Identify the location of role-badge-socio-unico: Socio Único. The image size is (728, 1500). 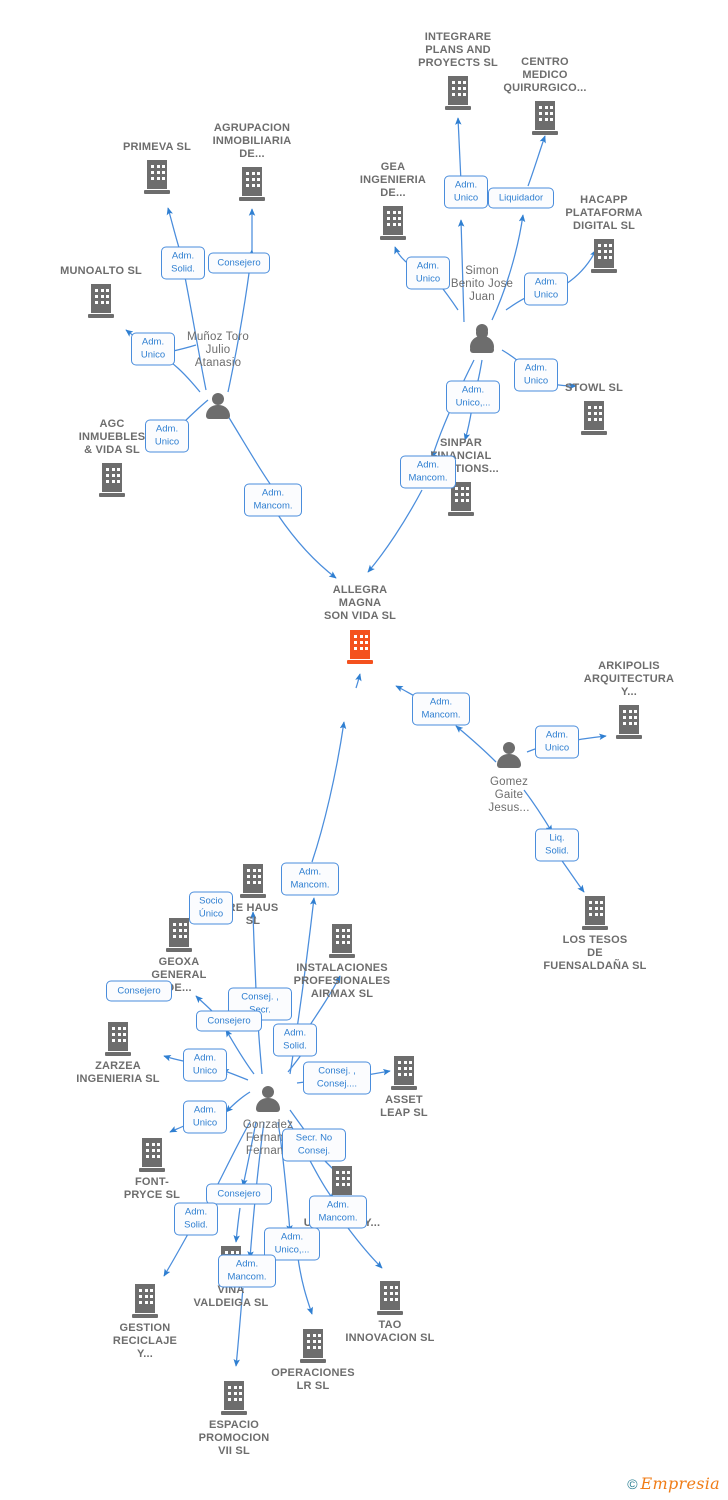
(211, 908).